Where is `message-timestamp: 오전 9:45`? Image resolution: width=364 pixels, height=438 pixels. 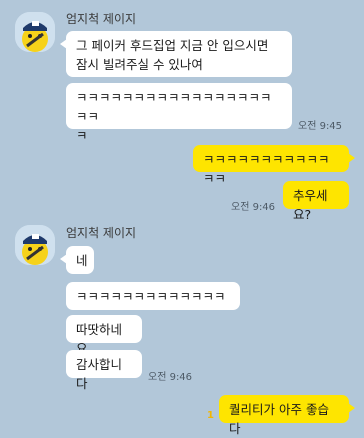
message-timestamp: 오전 9:45 is located at coordinates (320, 126).